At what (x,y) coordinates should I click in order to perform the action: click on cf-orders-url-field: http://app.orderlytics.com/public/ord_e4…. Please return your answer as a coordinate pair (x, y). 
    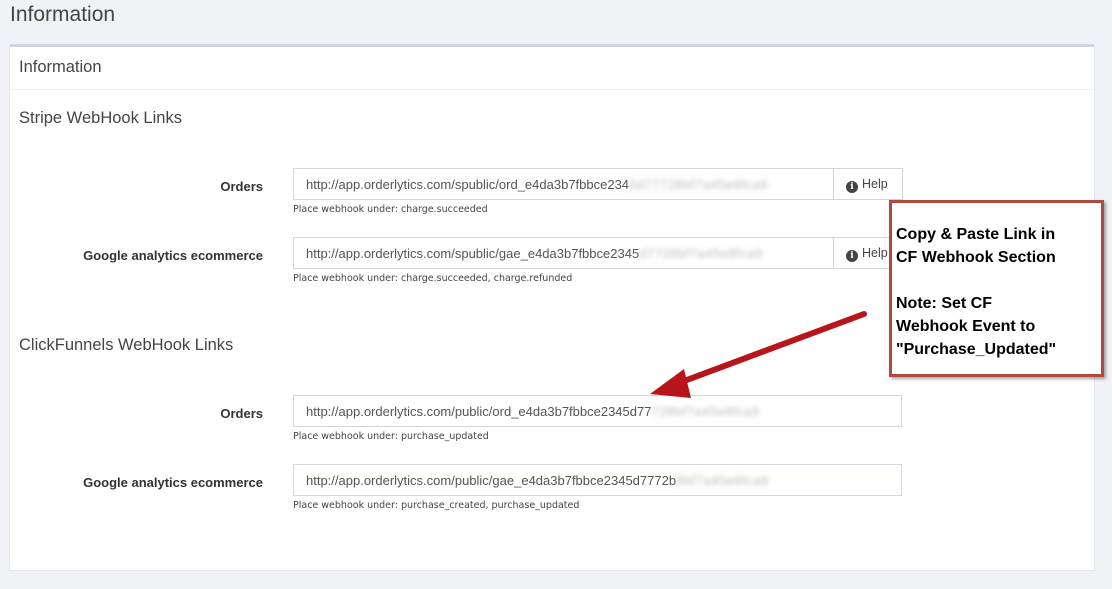
    Looking at the image, I should click on (597, 411).